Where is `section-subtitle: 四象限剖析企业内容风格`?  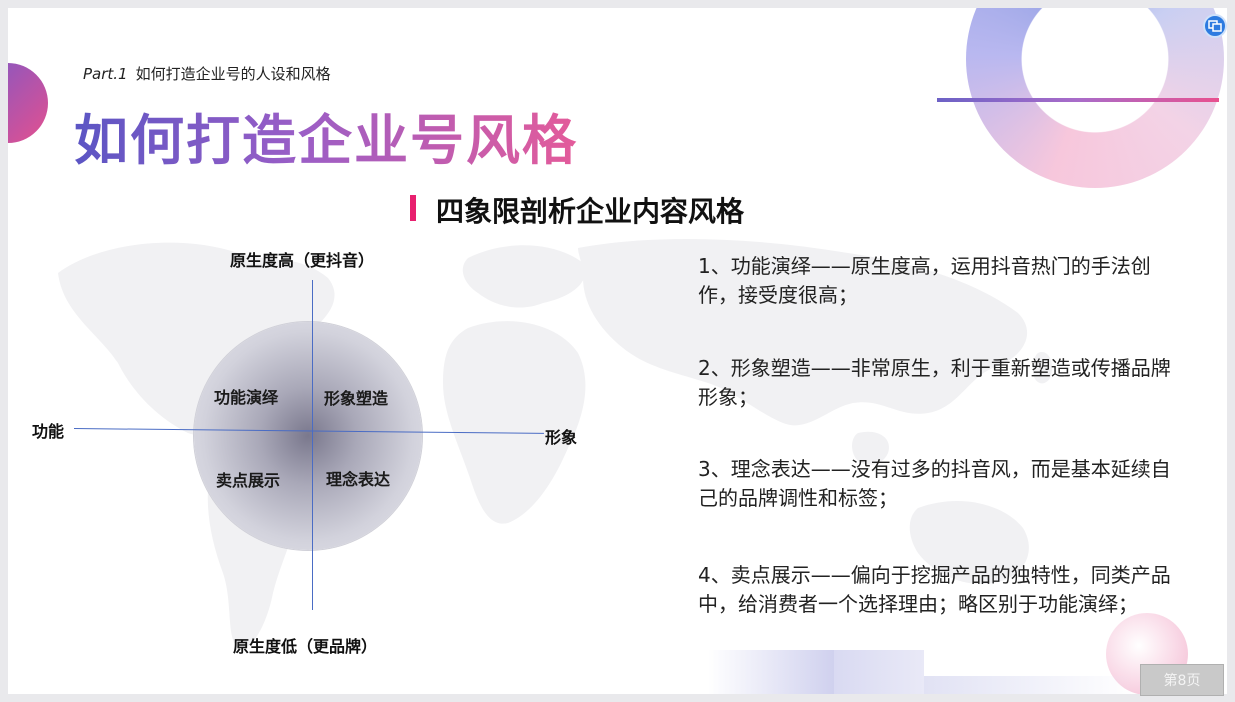
section-subtitle: 四象限剖析企业内容风格 is located at coordinates (590, 211).